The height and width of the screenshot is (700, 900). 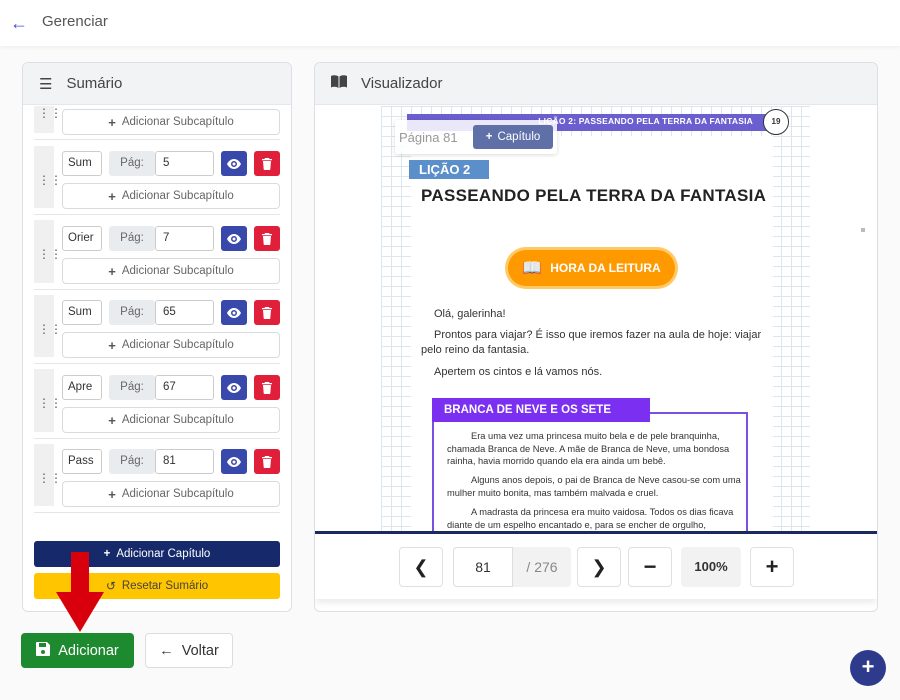 I want to click on viewer-title: Visualizador, so click(x=402, y=83).